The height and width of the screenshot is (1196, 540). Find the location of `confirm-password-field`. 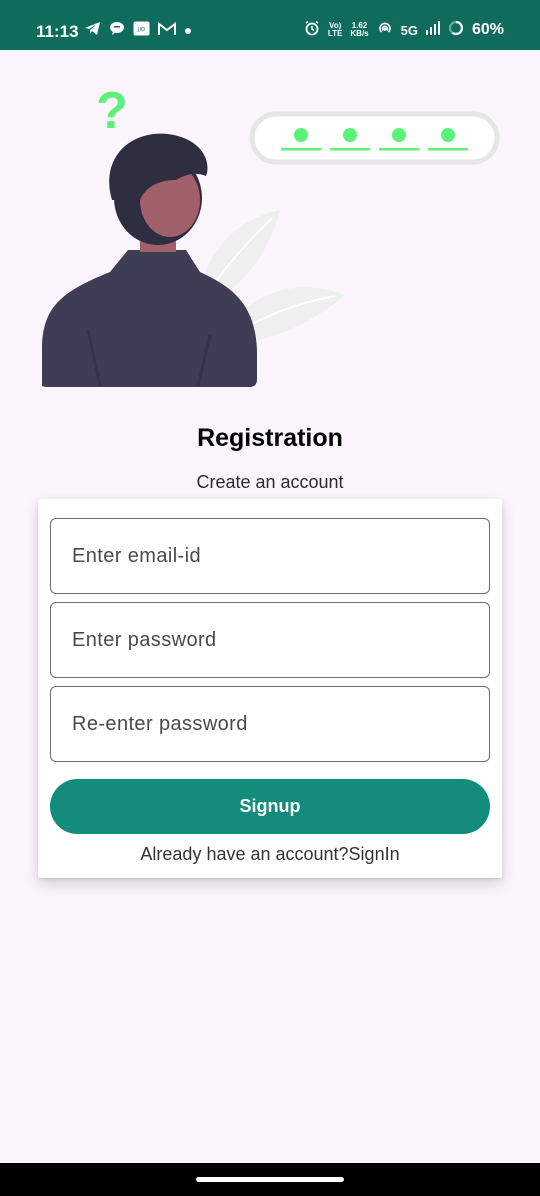

confirm-password-field is located at coordinates (270, 724).